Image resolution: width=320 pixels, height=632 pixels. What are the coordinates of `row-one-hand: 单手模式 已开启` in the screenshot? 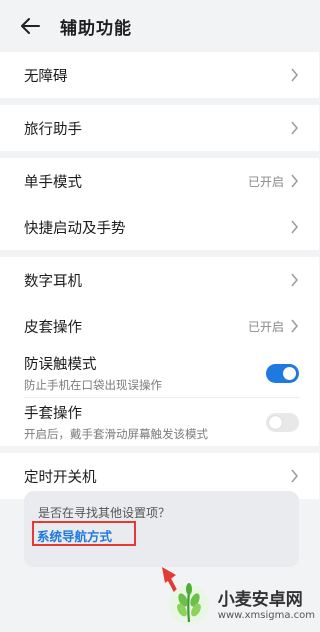 It's located at (159, 181).